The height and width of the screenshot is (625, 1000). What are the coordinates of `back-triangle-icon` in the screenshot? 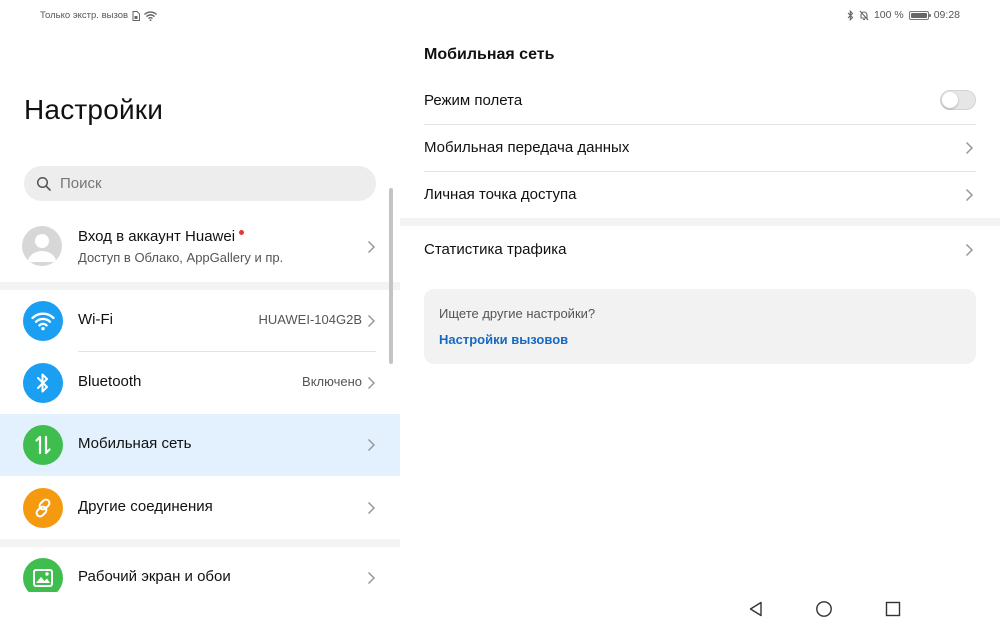 It's located at (755, 609).